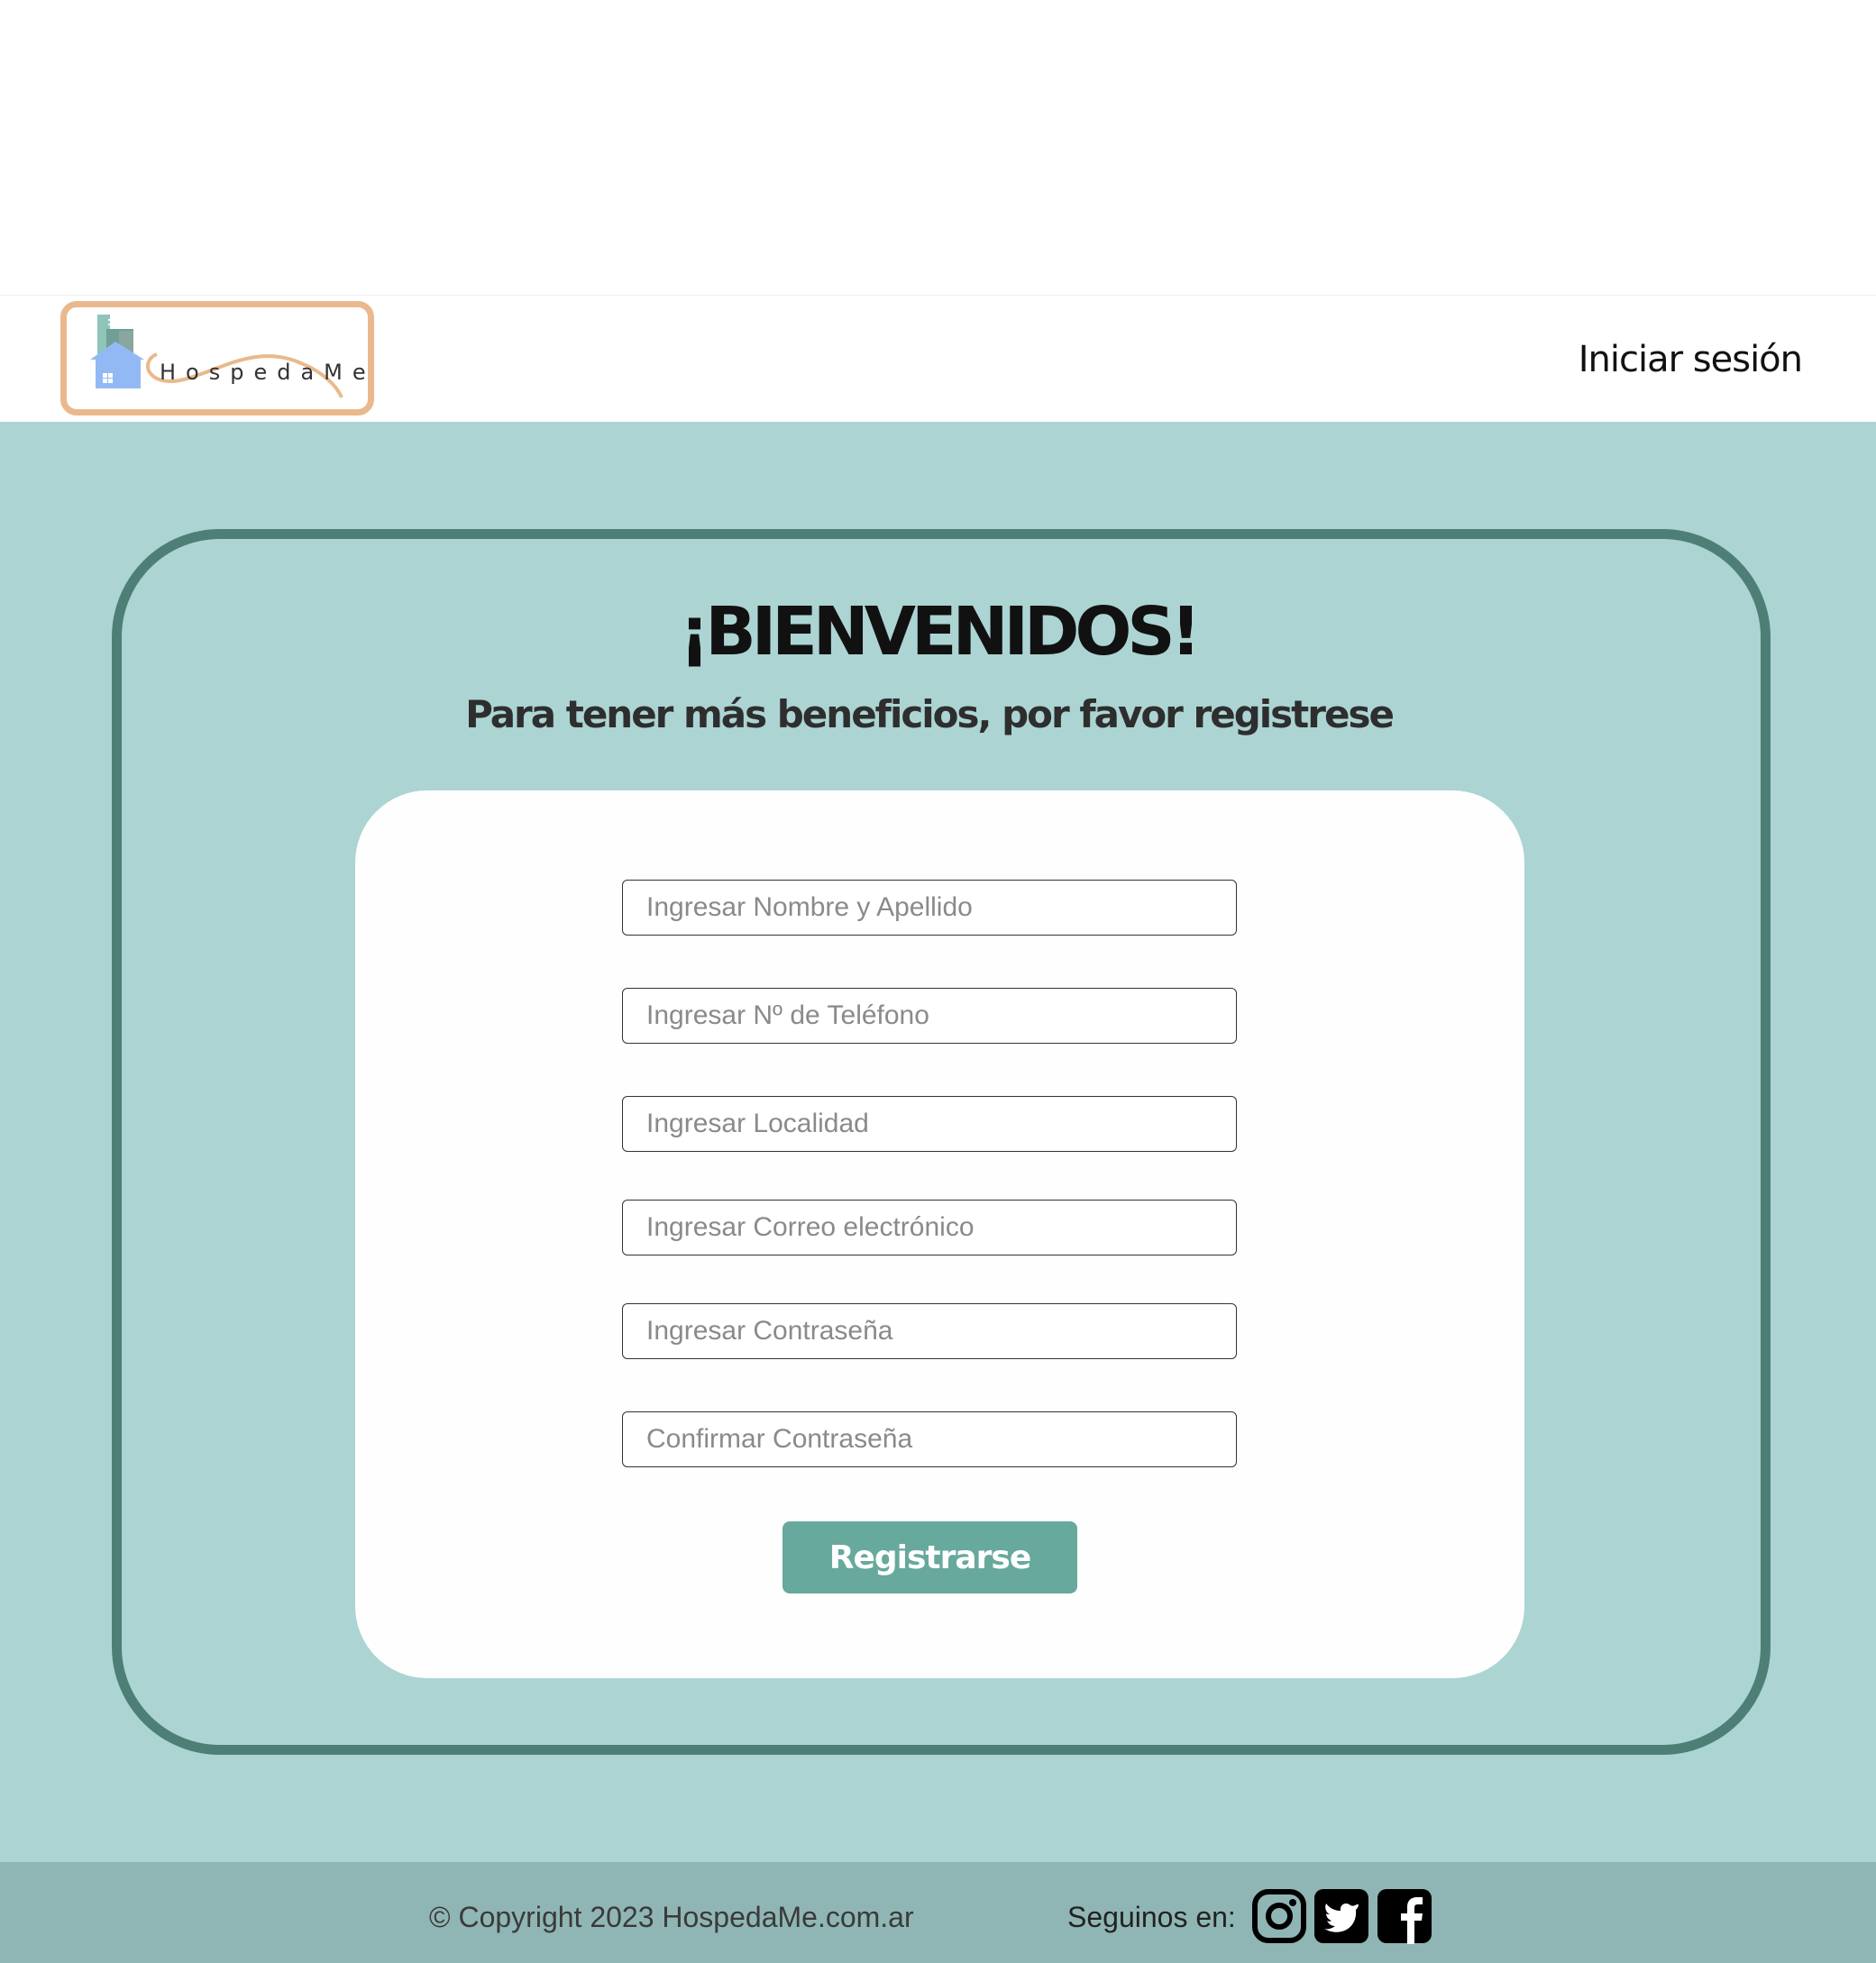 This screenshot has height=1963, width=1876. Describe the element at coordinates (1691, 359) in the screenshot. I see `login-link: Iniciar sesión` at that location.